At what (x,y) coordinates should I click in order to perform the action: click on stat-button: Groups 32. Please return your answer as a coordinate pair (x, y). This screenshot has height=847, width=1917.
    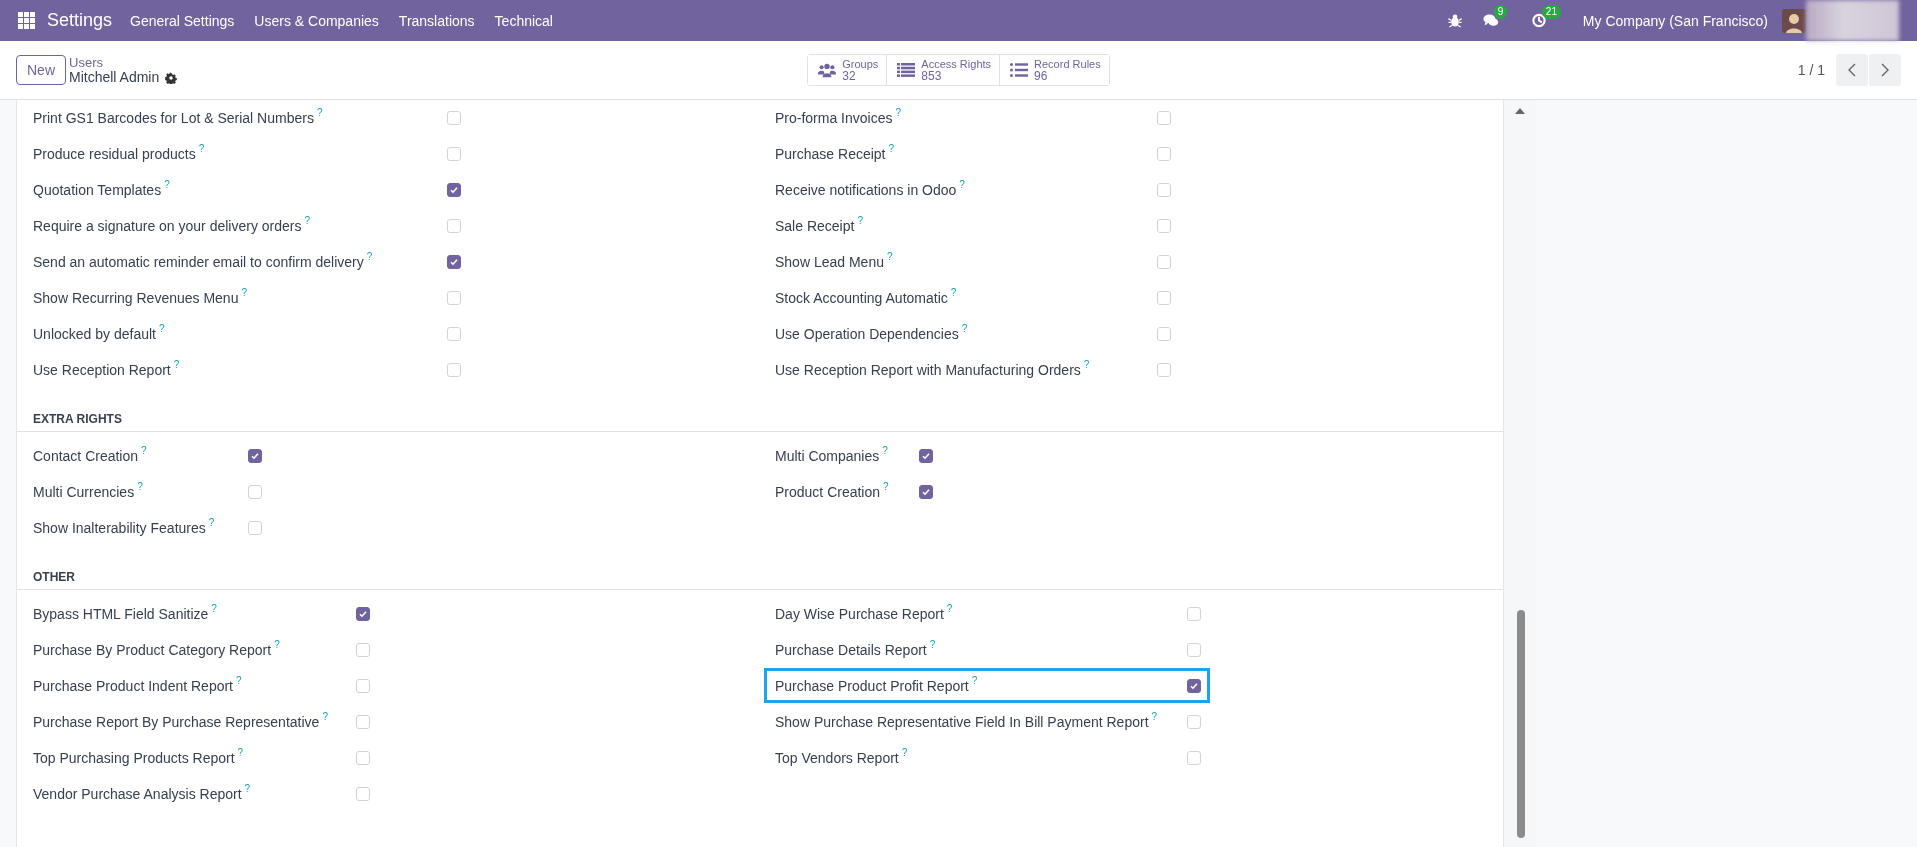
    Looking at the image, I should click on (848, 70).